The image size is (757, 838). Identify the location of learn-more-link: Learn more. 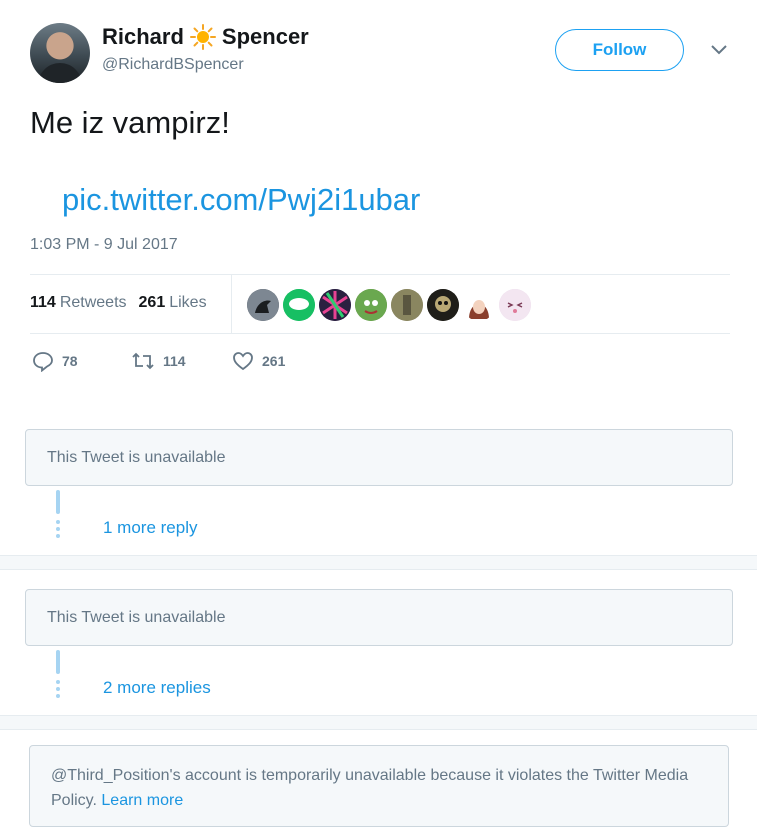
(142, 800).